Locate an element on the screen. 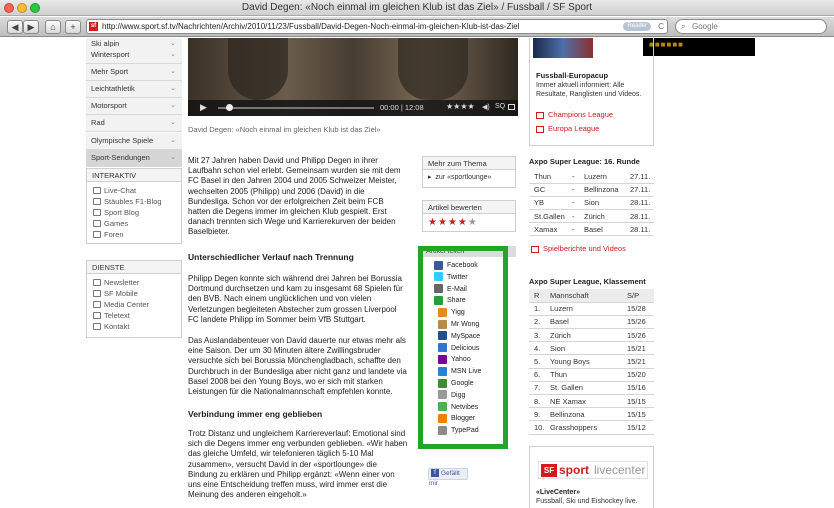 The width and height of the screenshot is (834, 508). share-item-label: Twitter is located at coordinates (457, 277).